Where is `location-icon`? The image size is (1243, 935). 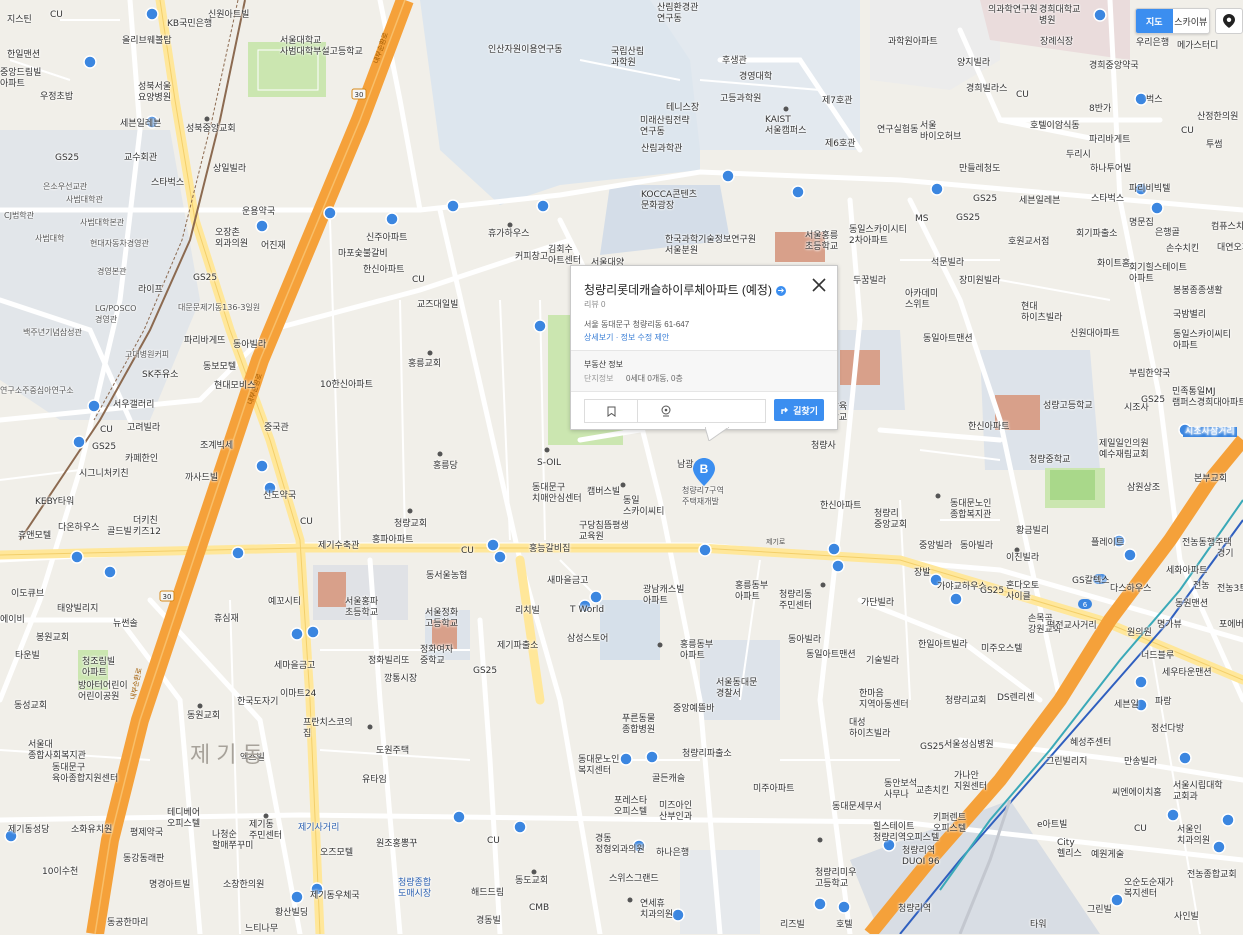
location-icon is located at coordinates (1229, 21).